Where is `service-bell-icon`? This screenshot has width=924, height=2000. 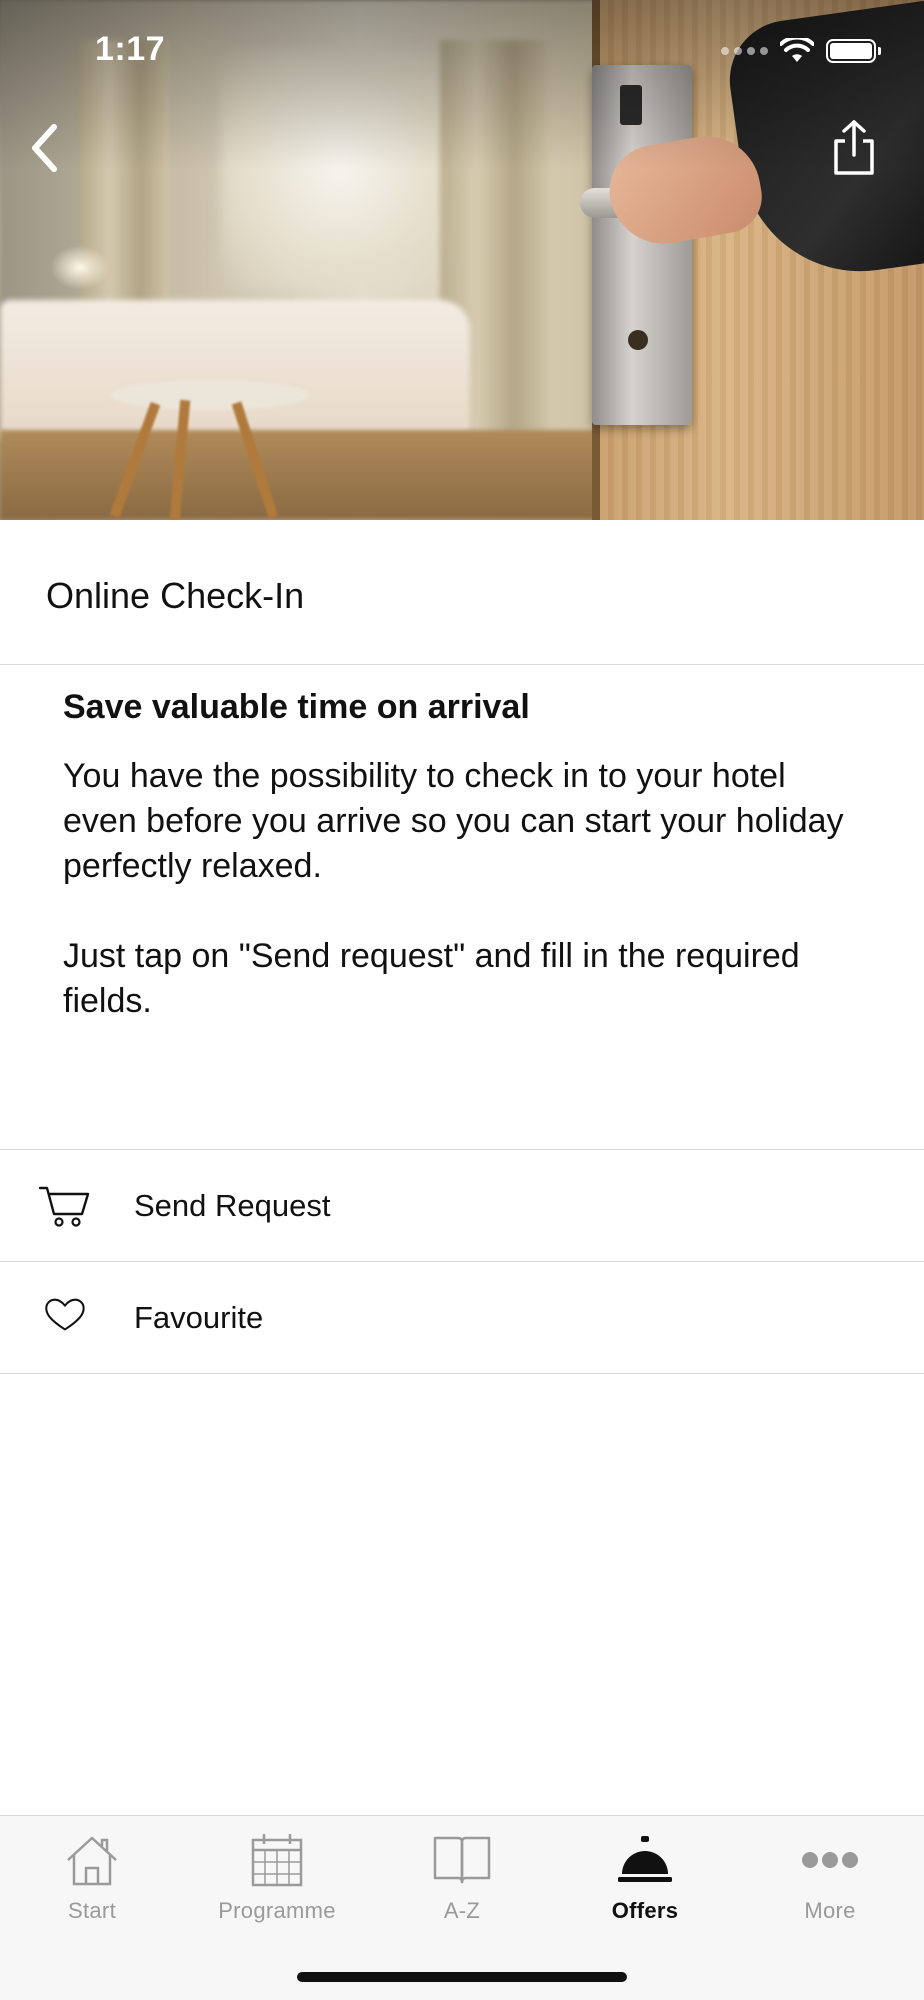
service-bell-icon is located at coordinates (645, 1859).